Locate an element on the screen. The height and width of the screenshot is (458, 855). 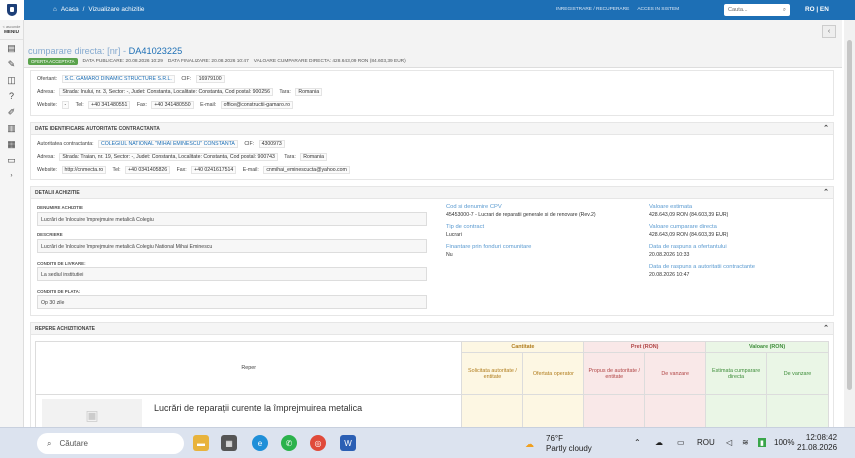
help-icon: ? is located at coordinates (11, 96).